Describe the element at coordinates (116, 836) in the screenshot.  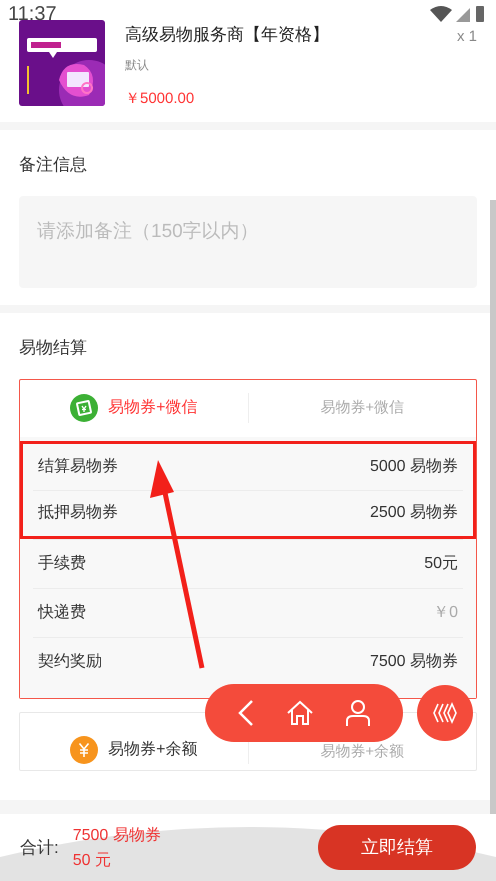
I see `total-amount: 7500 易物券` at that location.